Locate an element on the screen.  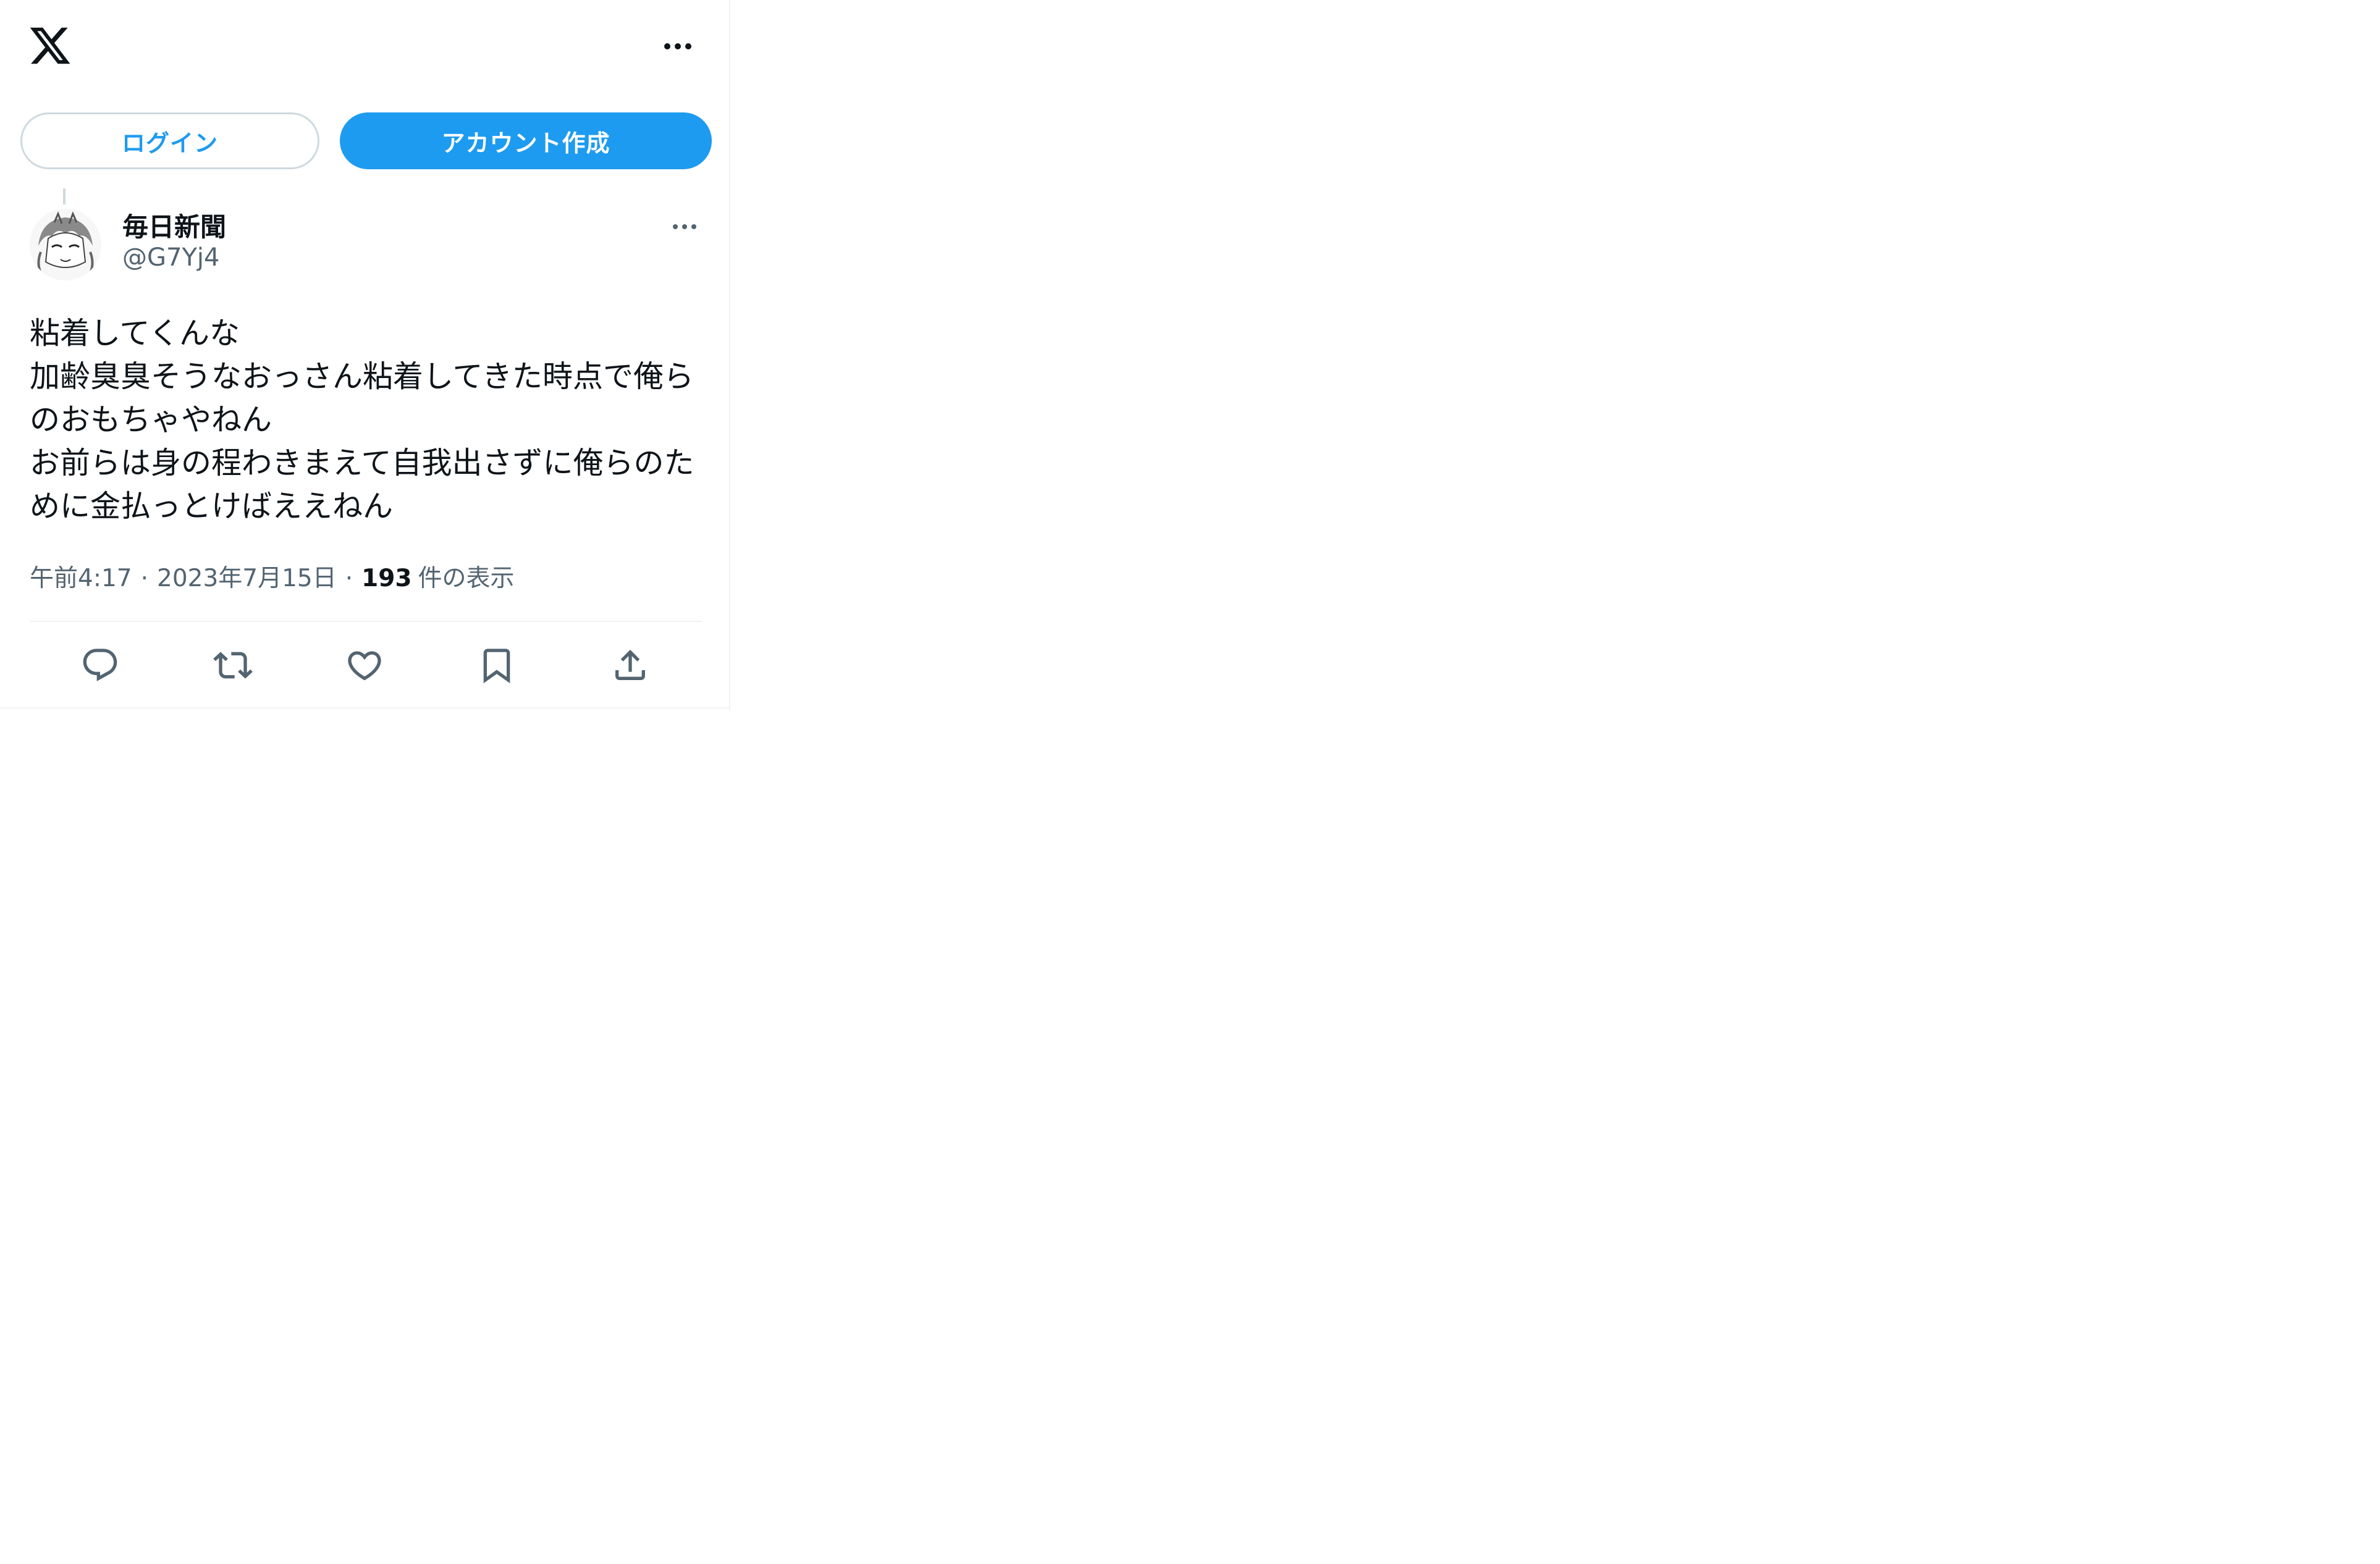
divider is located at coordinates (366, 621).